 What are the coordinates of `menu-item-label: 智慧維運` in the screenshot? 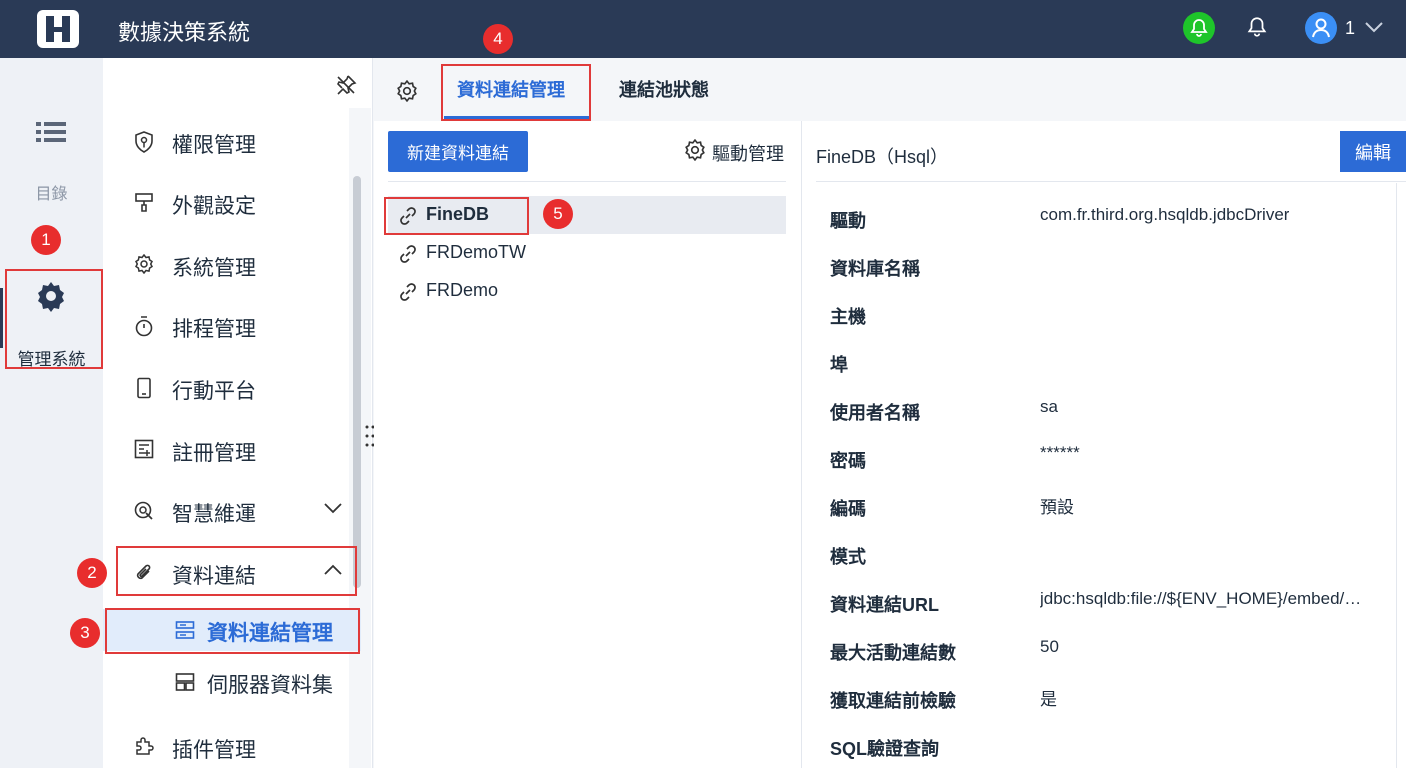 It's located at (214, 514).